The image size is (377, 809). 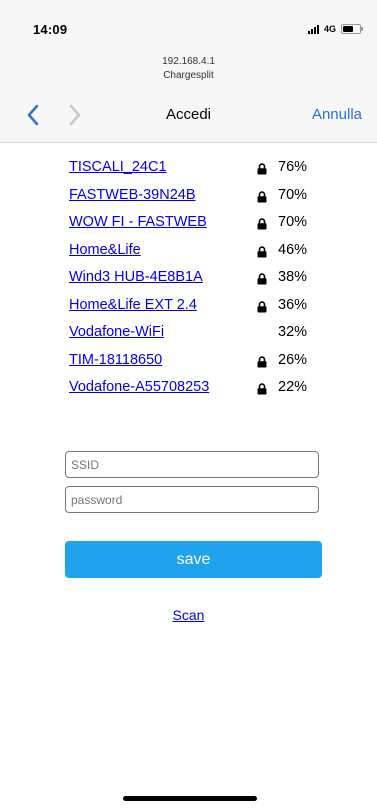 What do you see at coordinates (293, 277) in the screenshot?
I see `signal-strength: 38%` at bounding box center [293, 277].